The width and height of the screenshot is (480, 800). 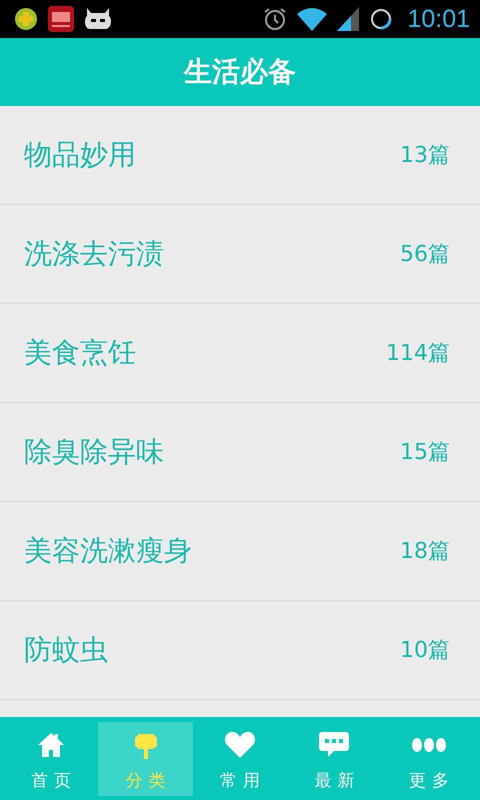 I want to click on article-count: 10篇, so click(x=425, y=651).